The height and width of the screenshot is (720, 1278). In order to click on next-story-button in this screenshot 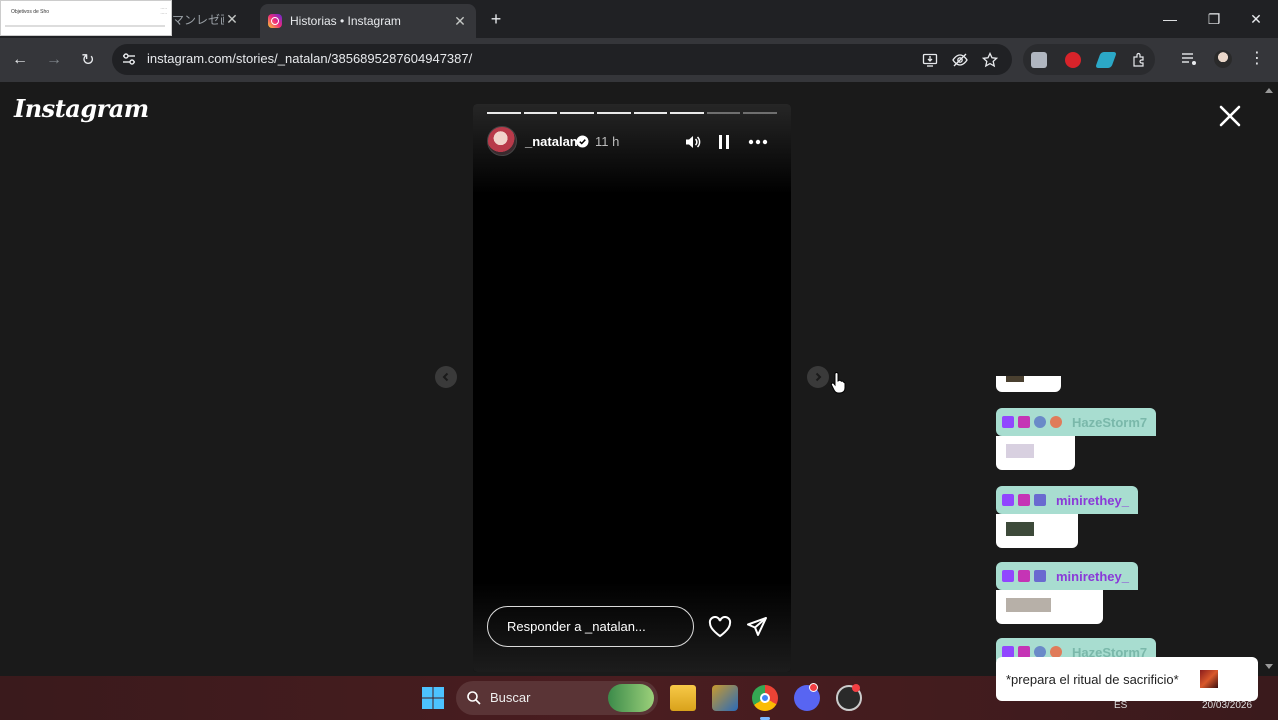, I will do `click(818, 377)`.